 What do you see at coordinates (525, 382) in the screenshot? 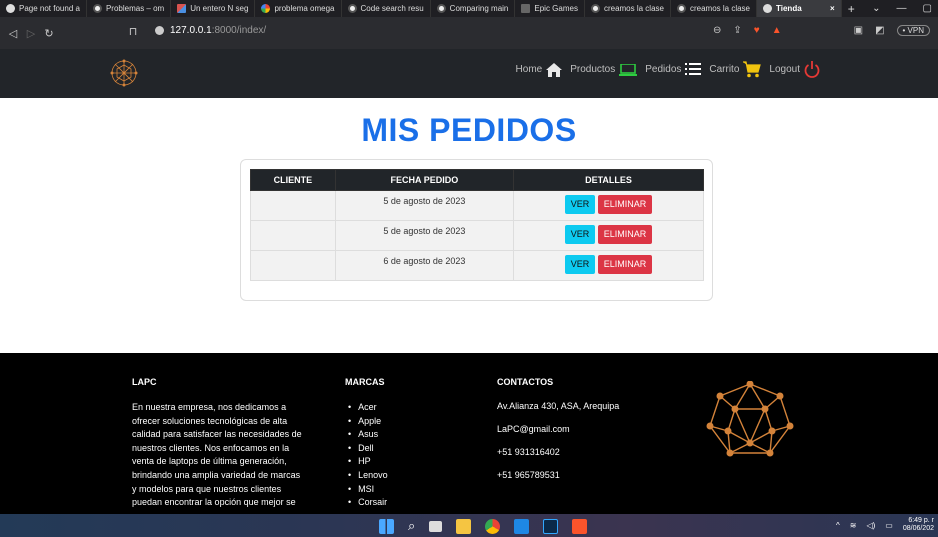
I see `footer-contacts-title: CONTACTOS` at bounding box center [525, 382].